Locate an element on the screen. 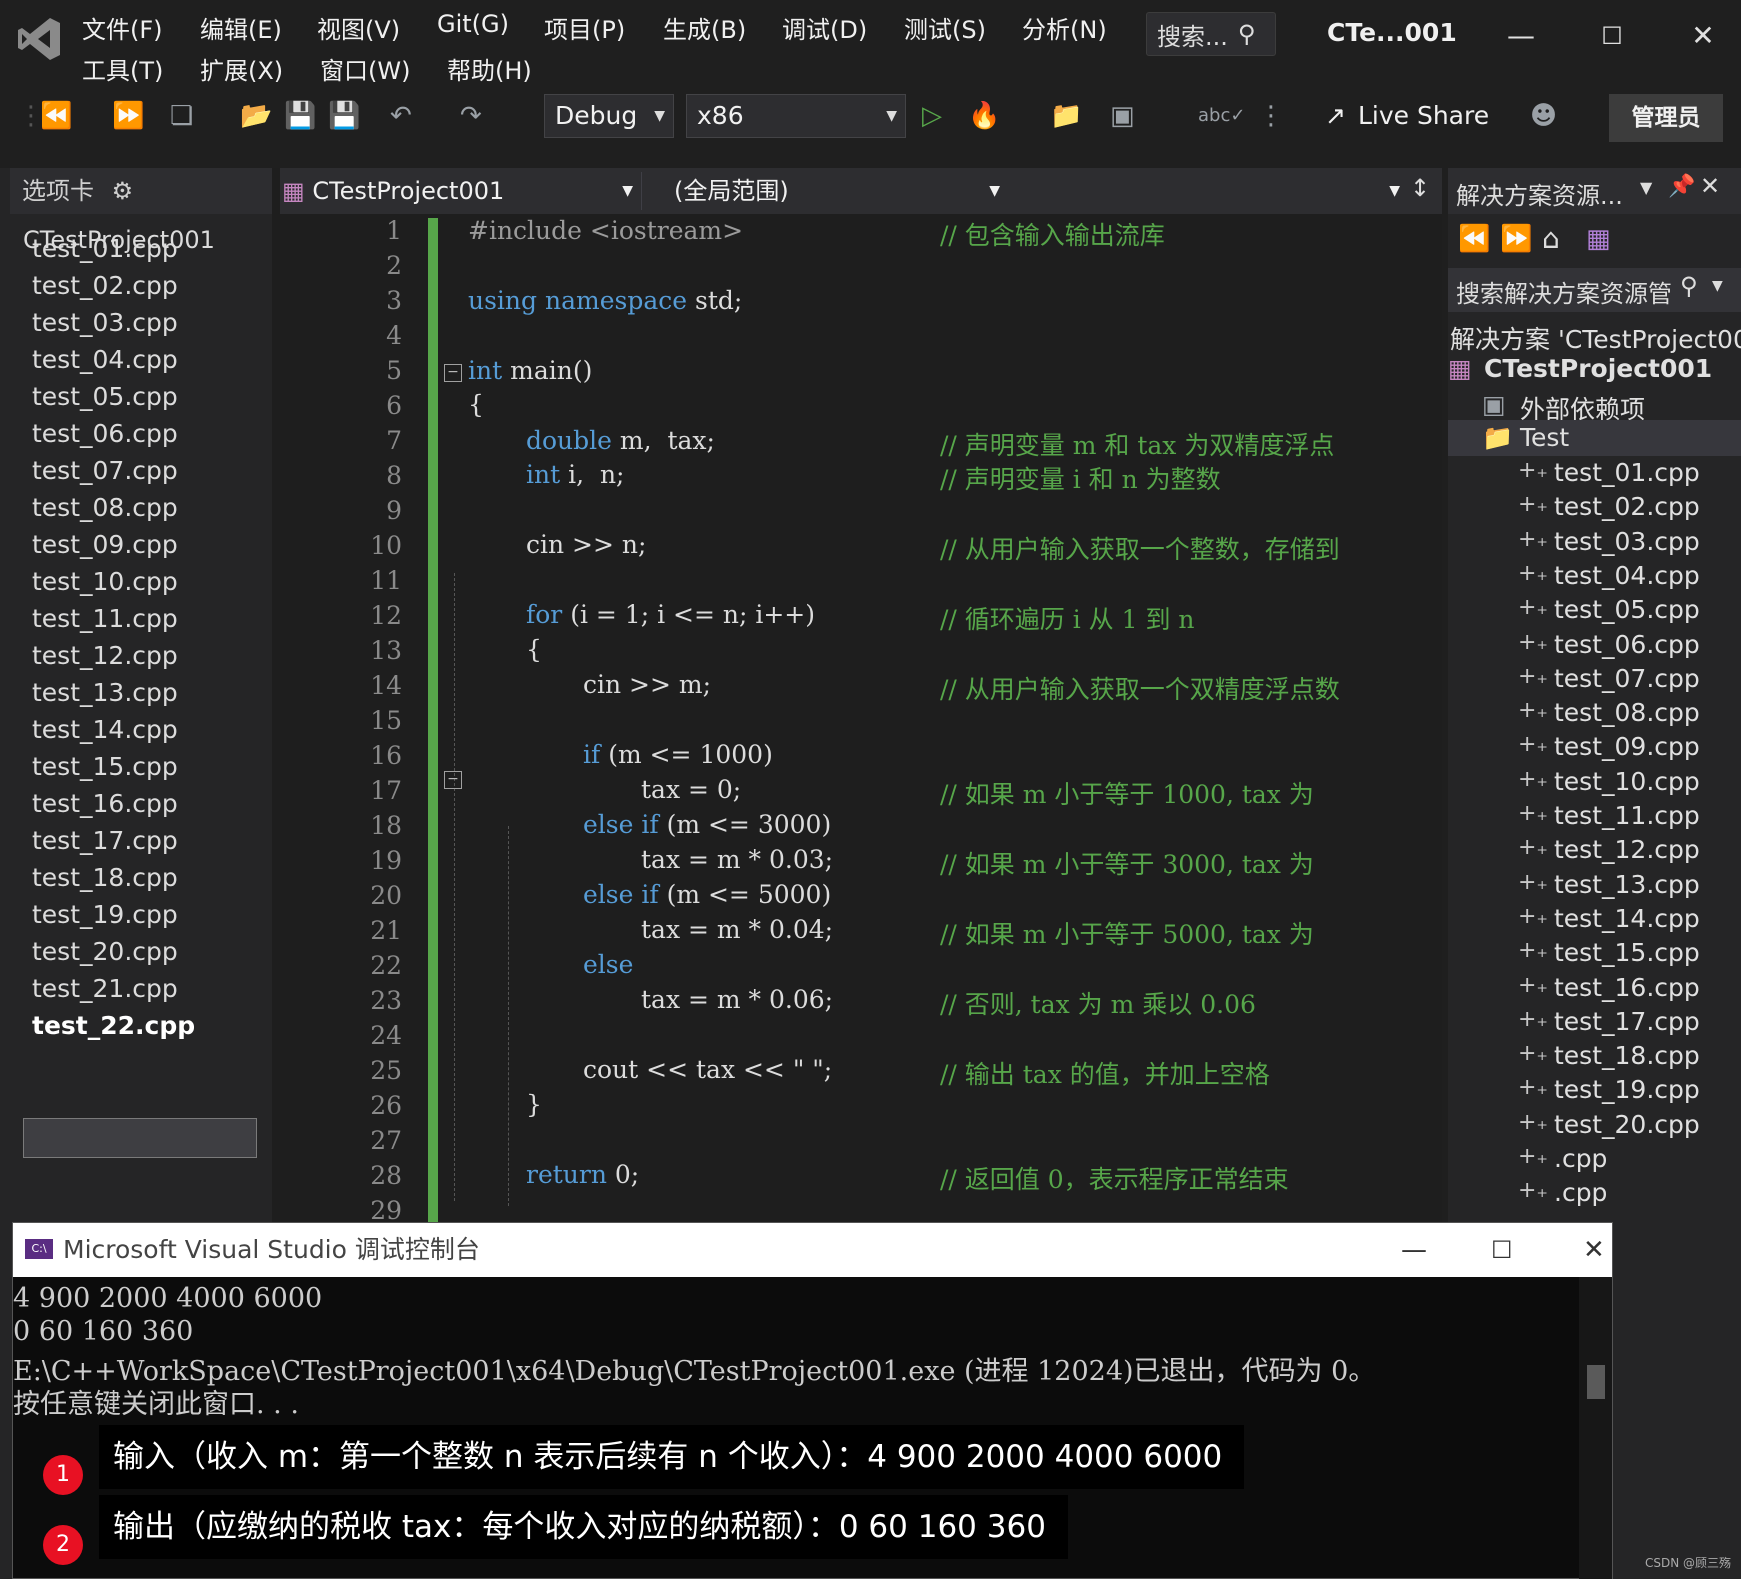 The height and width of the screenshot is (1579, 1741). open-tab-item: test_20.cpp is located at coordinates (105, 951).